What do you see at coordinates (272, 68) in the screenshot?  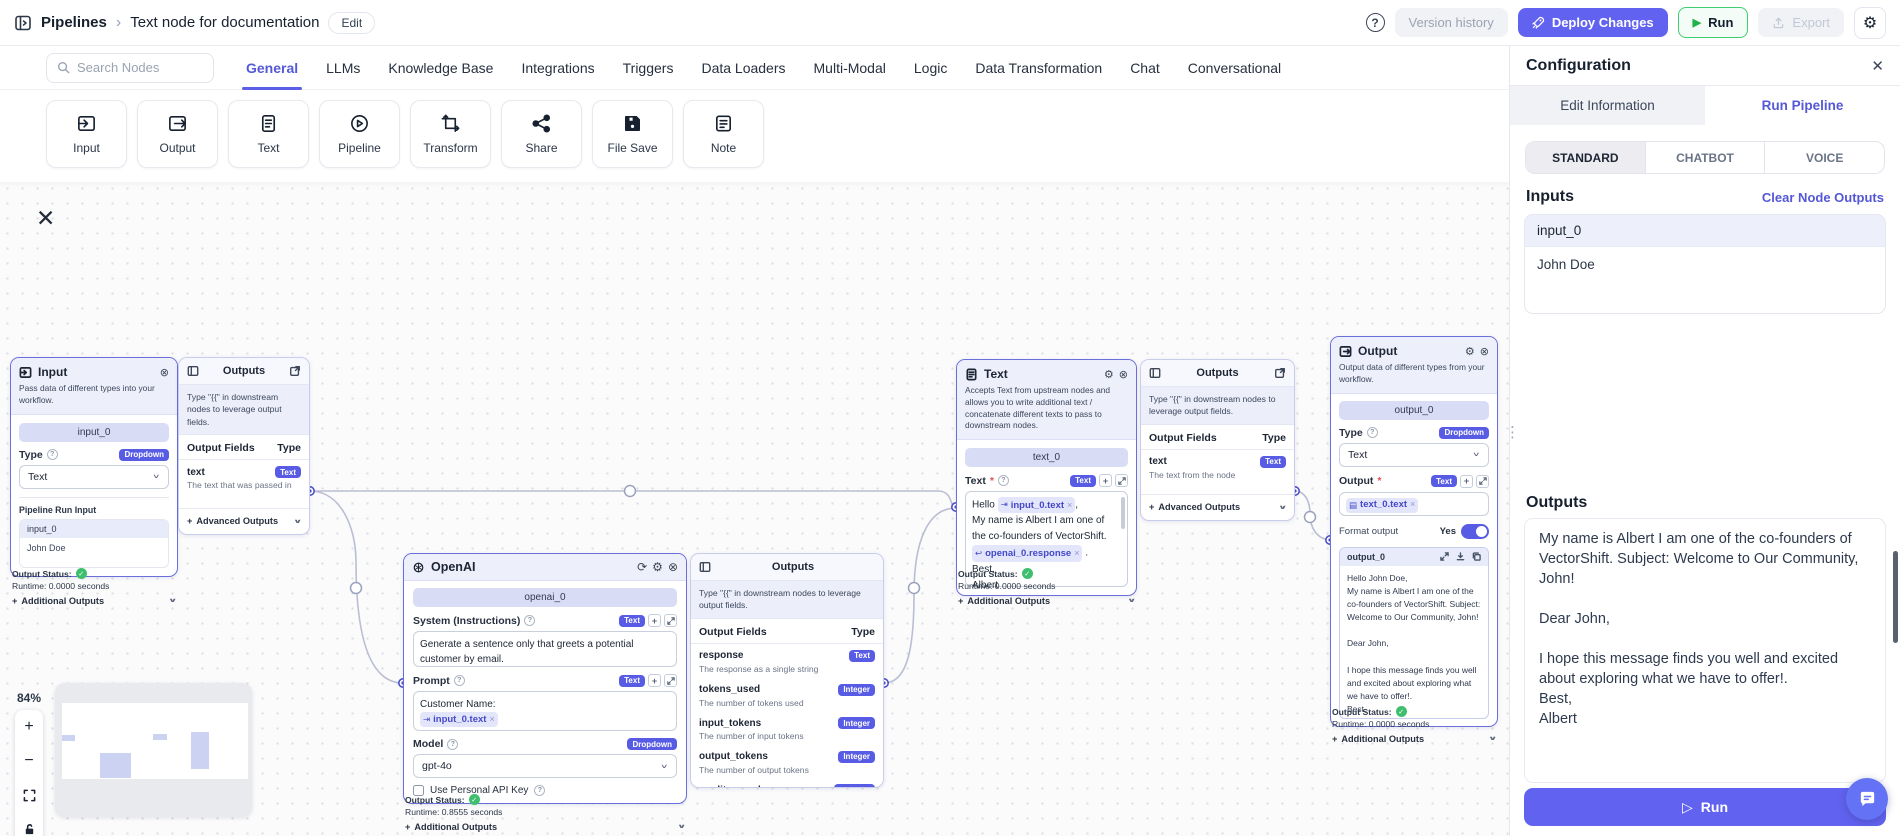 I see `tab-general: General` at bounding box center [272, 68].